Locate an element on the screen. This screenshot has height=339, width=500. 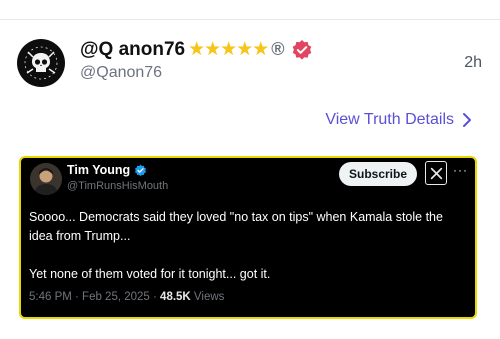
avatar is located at coordinates (41, 63).